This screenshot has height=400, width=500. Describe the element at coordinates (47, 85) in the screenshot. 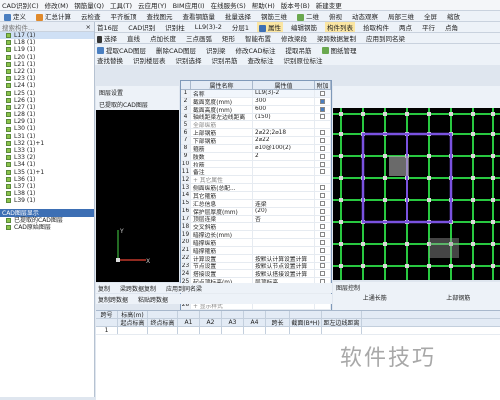

I see `tree-item: L24 (1)` at that location.